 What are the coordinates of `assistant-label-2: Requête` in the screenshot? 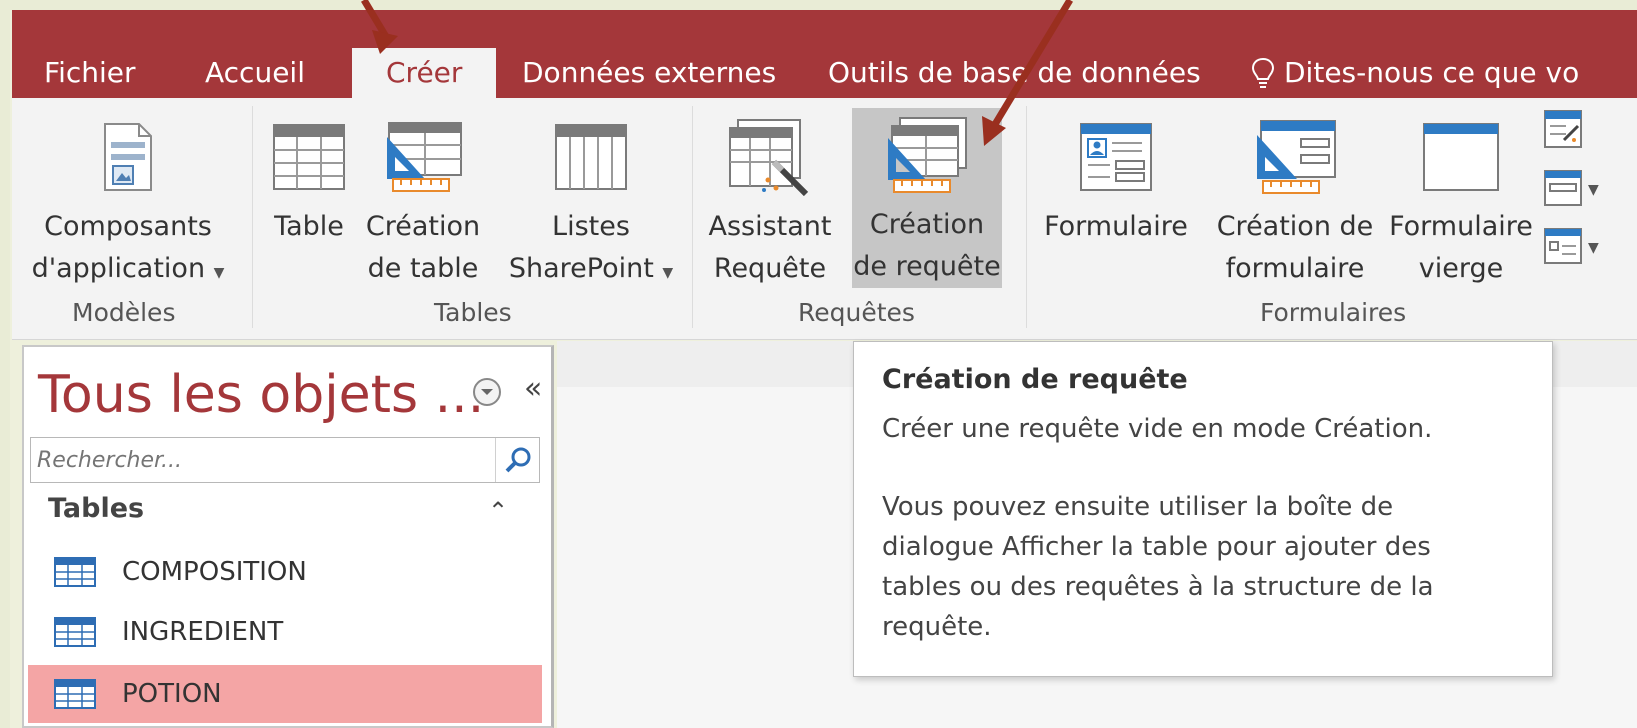 It's located at (770, 268).